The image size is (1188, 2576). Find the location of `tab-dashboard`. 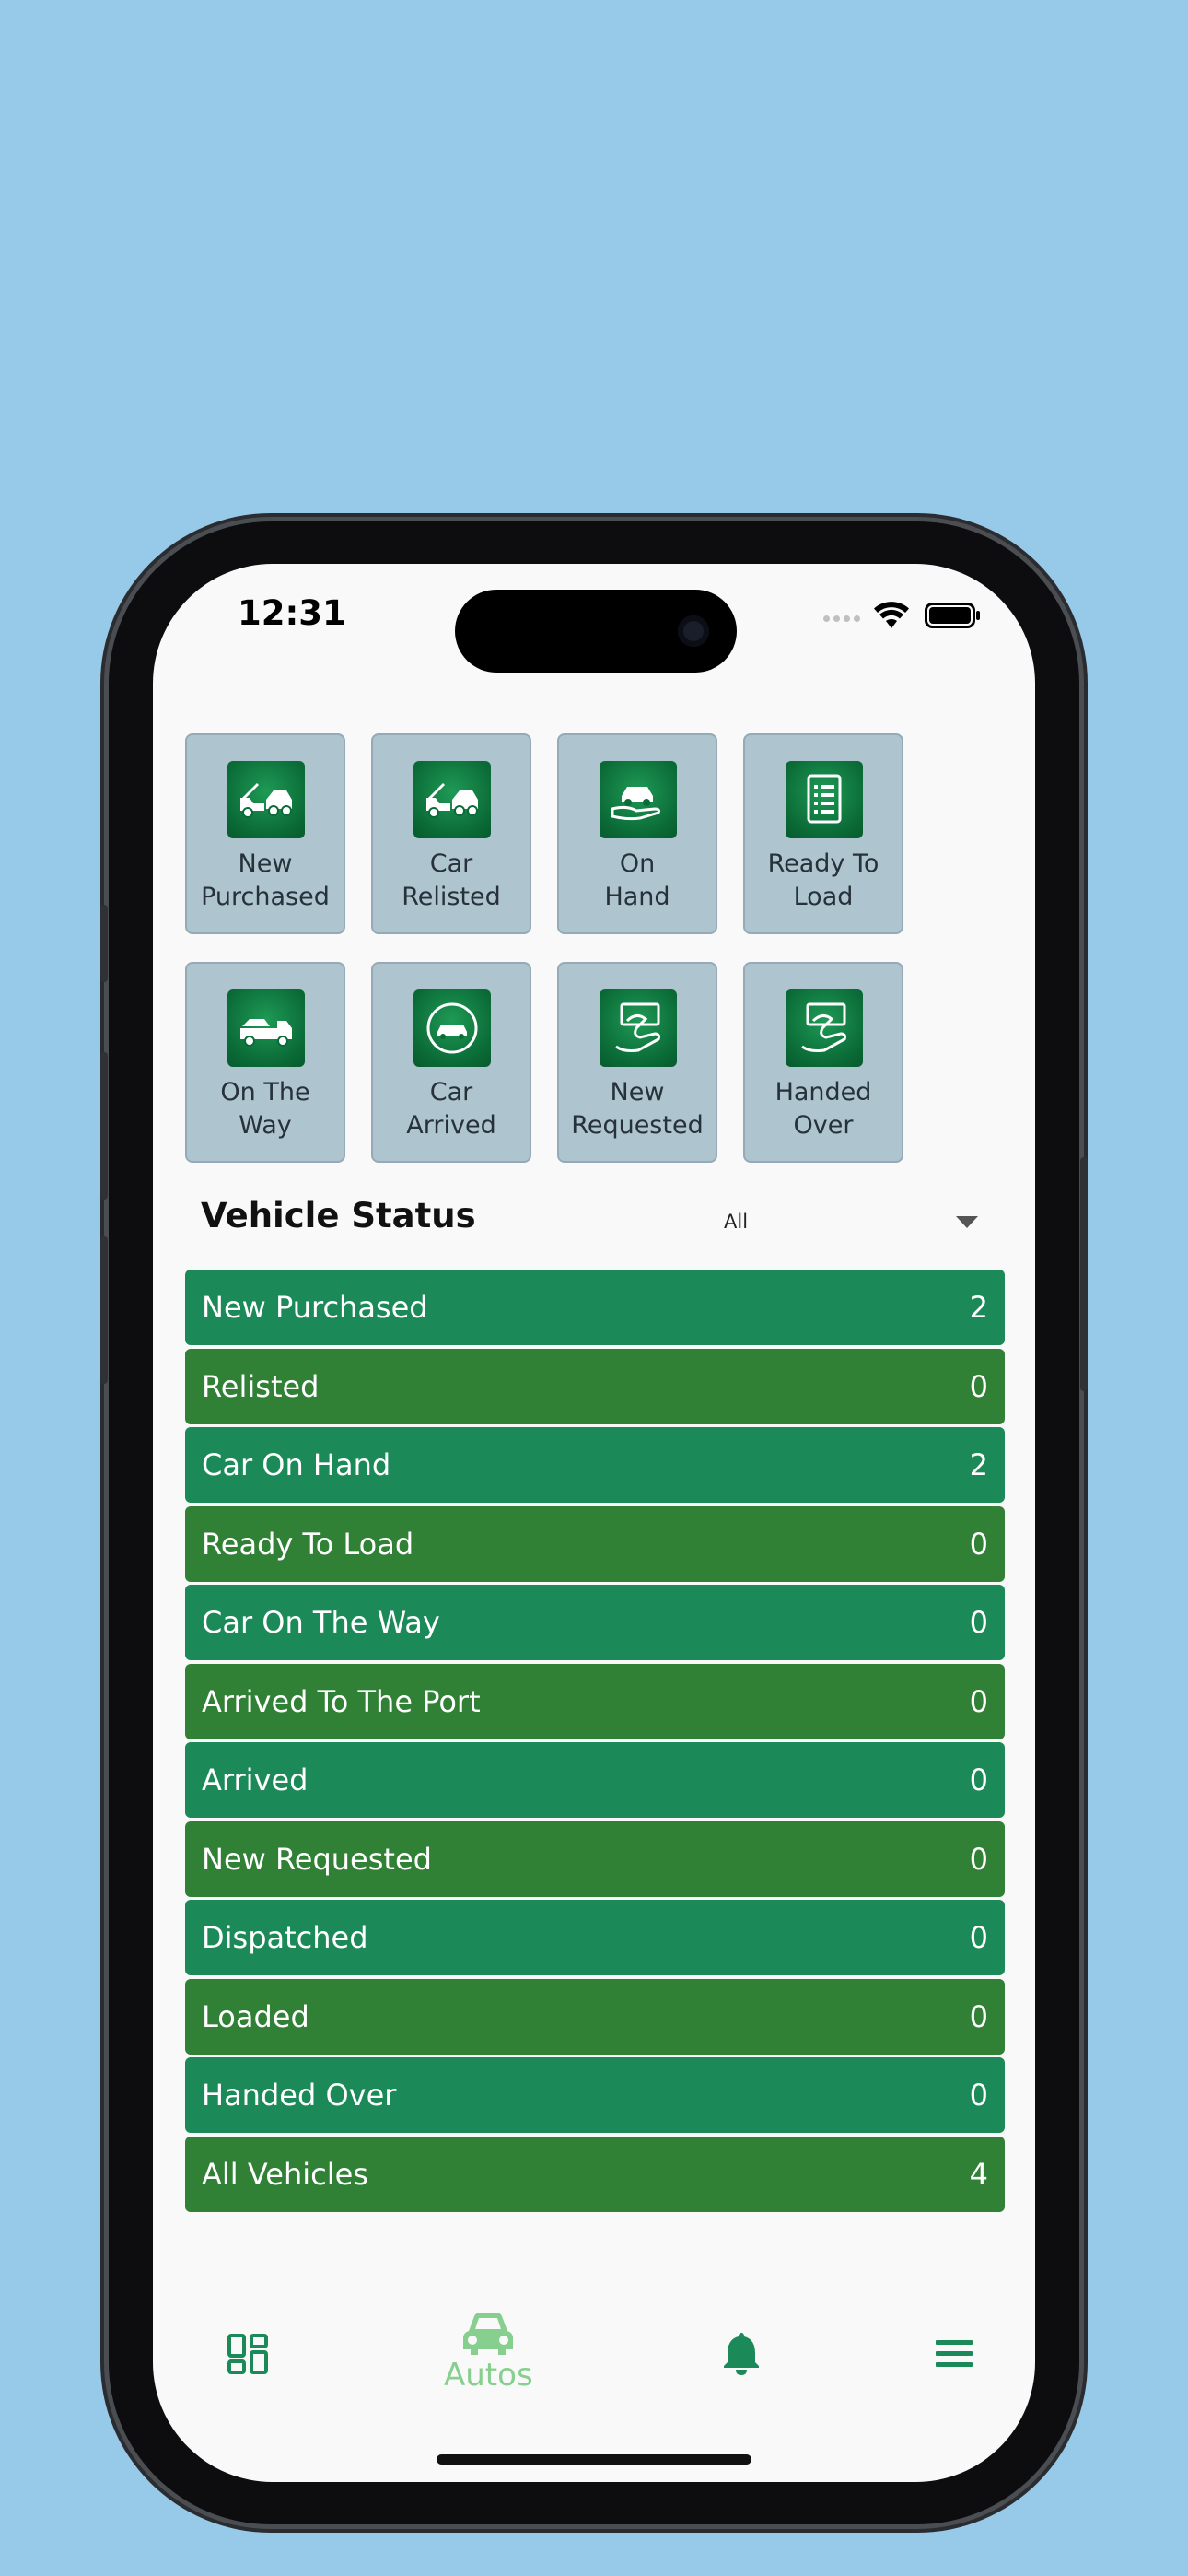

tab-dashboard is located at coordinates (248, 2354).